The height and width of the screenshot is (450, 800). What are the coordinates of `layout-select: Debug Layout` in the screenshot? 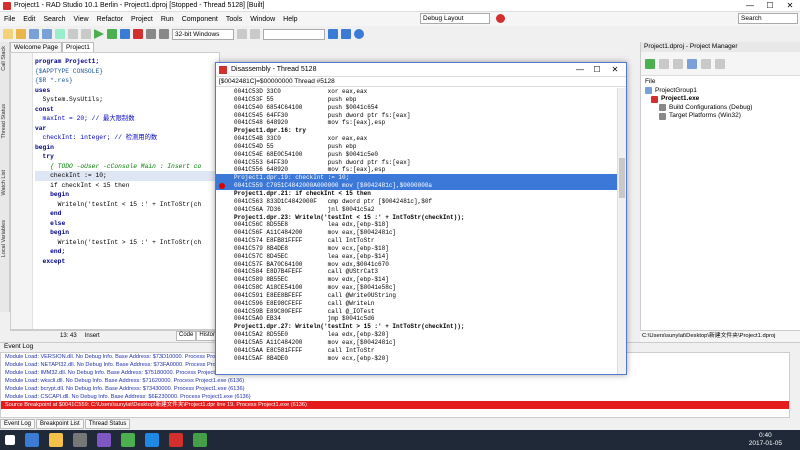 It's located at (455, 18).